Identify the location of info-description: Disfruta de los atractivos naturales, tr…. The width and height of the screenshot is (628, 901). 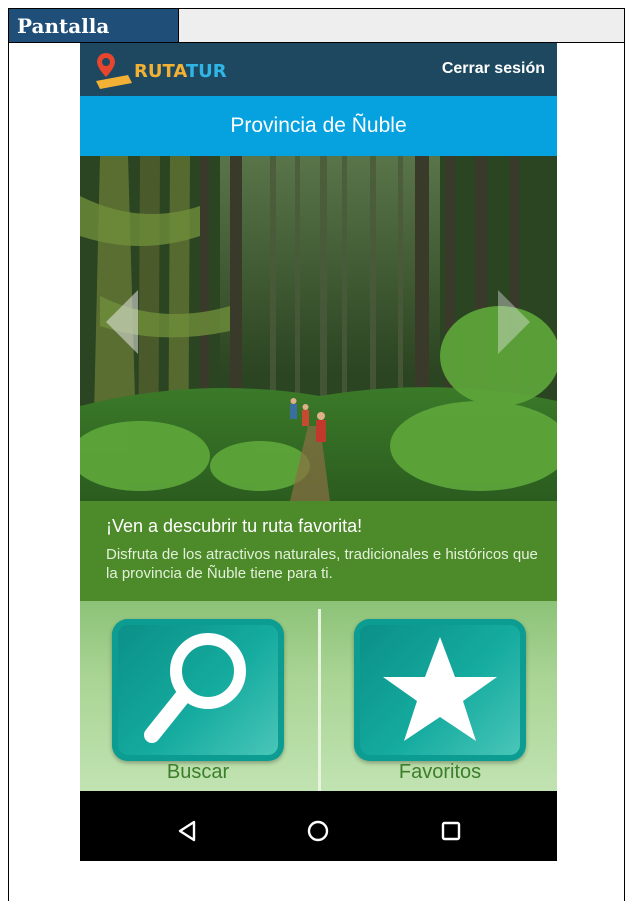
(322, 564).